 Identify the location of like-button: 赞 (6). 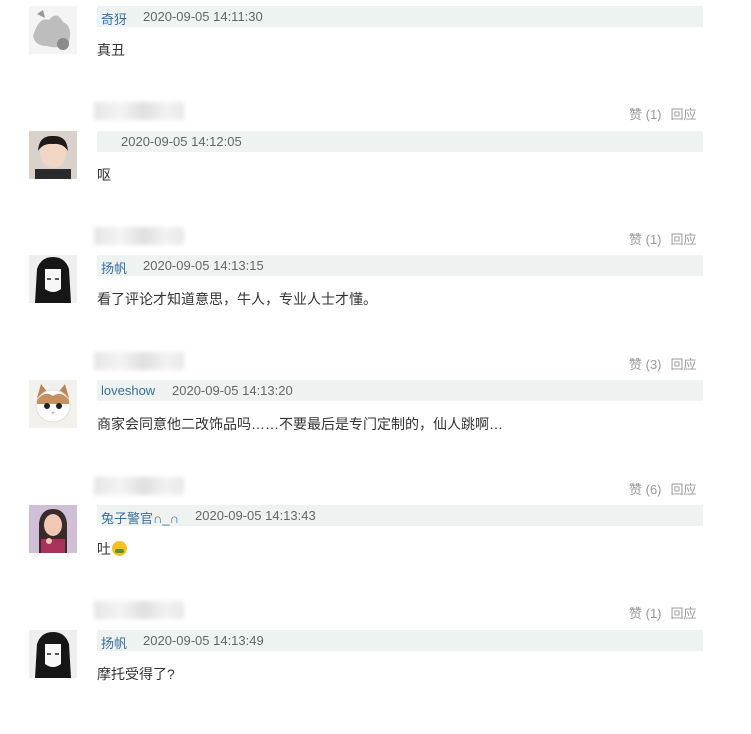
(645, 488).